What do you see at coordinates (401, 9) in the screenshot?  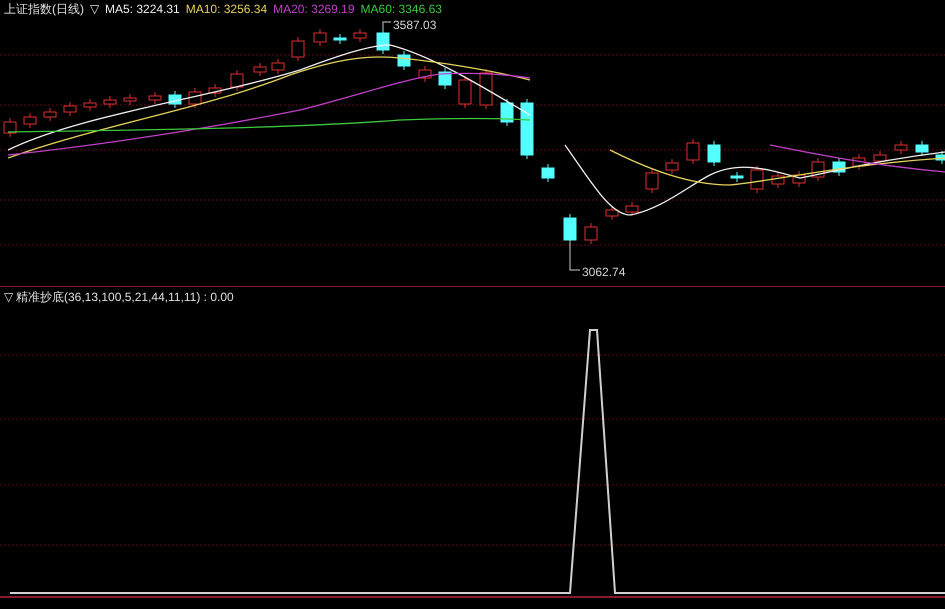 I see `ma-legend: MA60: 3346.63` at bounding box center [401, 9].